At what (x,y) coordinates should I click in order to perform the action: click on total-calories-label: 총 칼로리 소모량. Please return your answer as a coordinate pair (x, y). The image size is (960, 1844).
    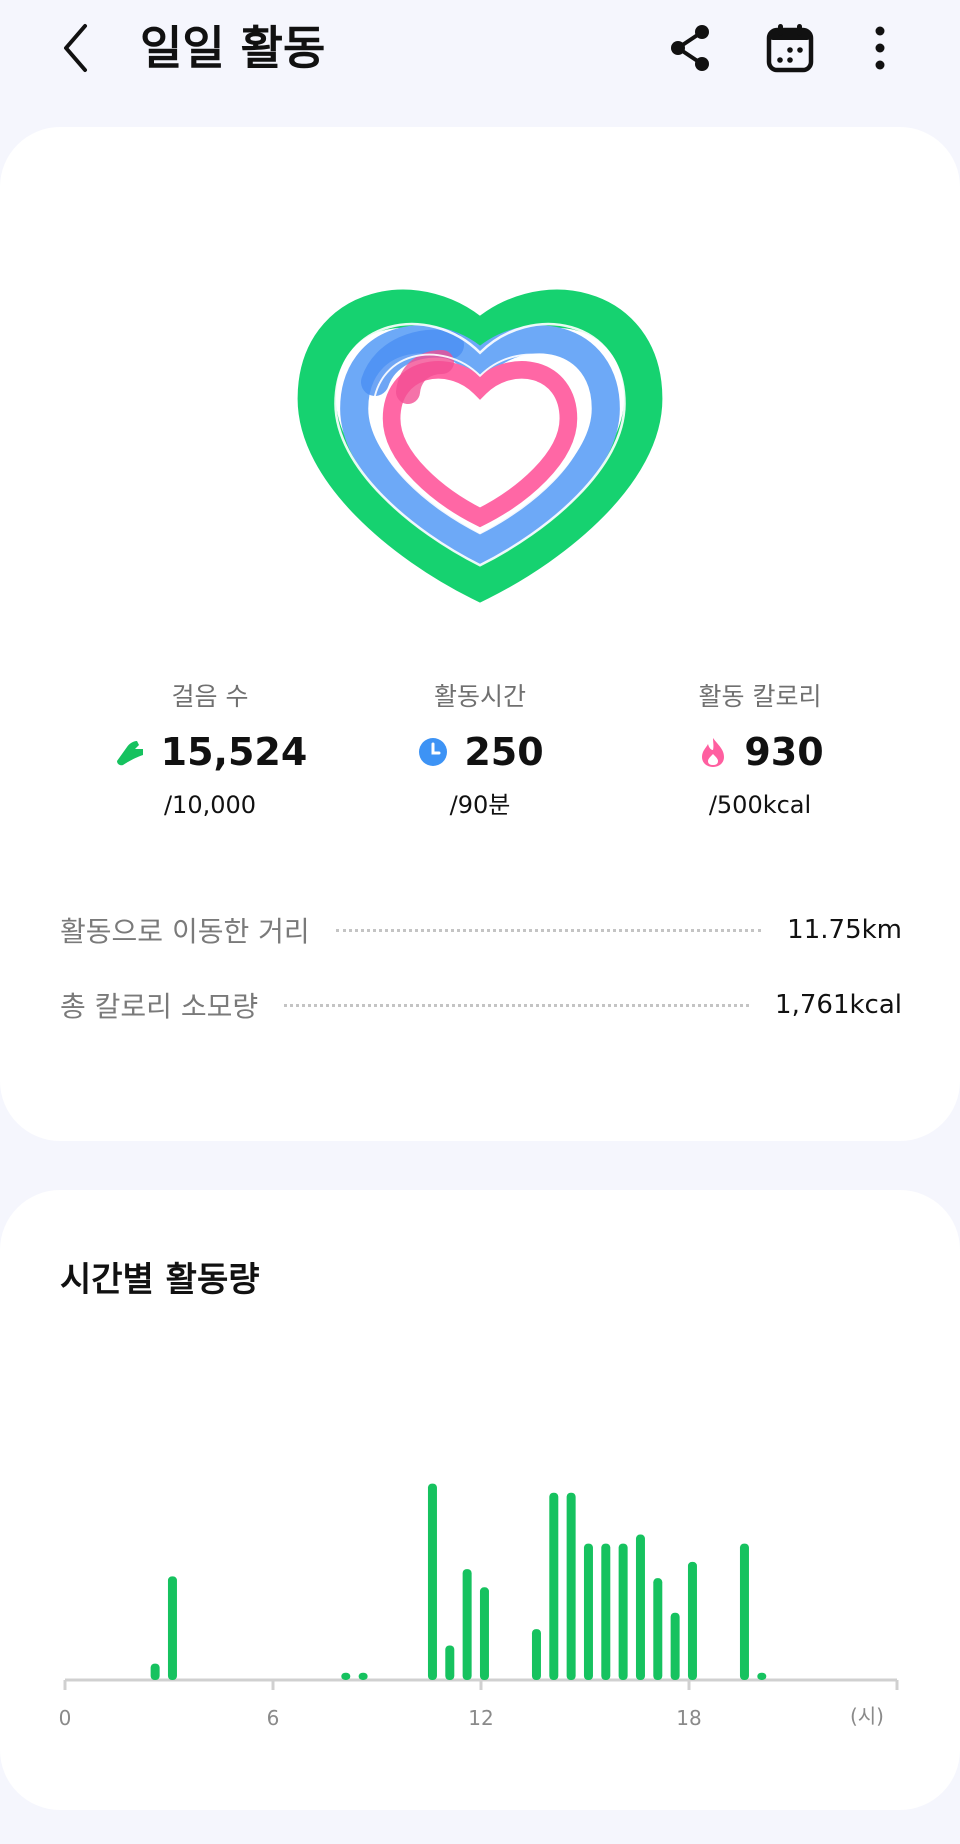
    Looking at the image, I should click on (159, 1006).